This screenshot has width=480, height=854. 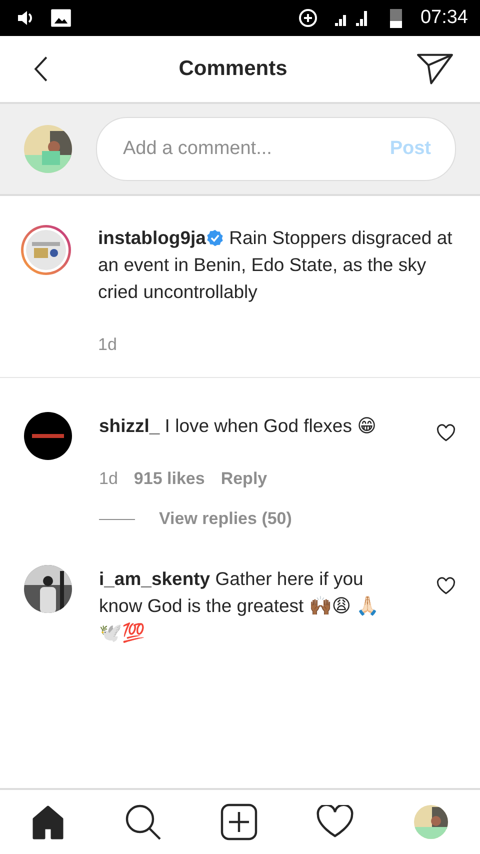 I want to click on image-icon, so click(x=61, y=18).